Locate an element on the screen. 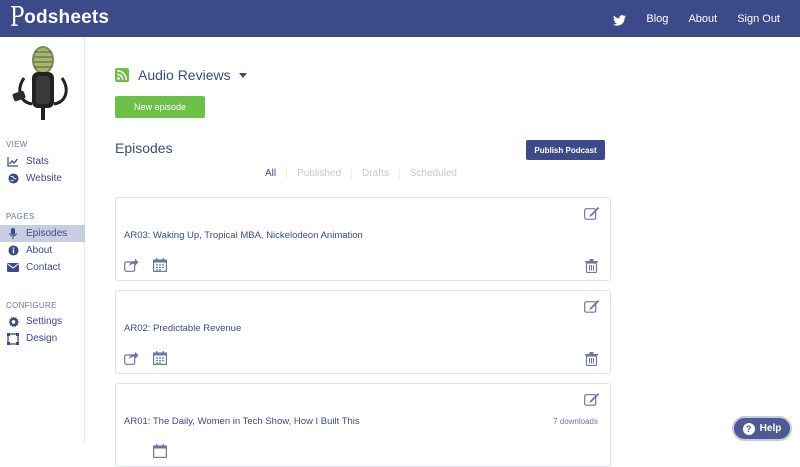  tab-drafts: Drafts is located at coordinates (375, 173).